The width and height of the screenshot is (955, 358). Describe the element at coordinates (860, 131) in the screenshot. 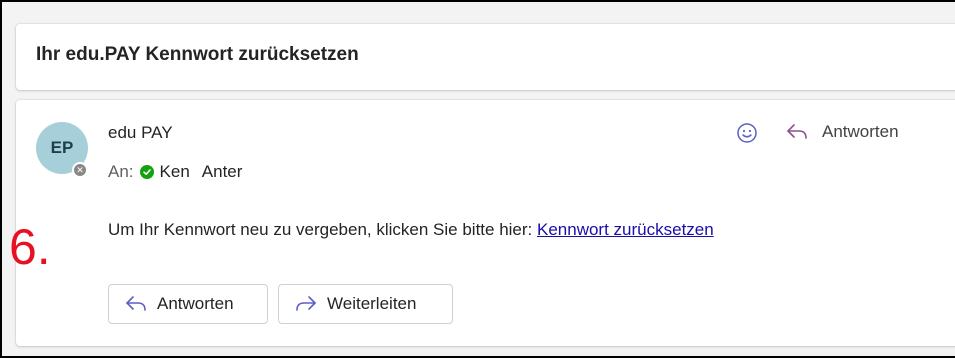

I see `reply-label: Antworten` at that location.